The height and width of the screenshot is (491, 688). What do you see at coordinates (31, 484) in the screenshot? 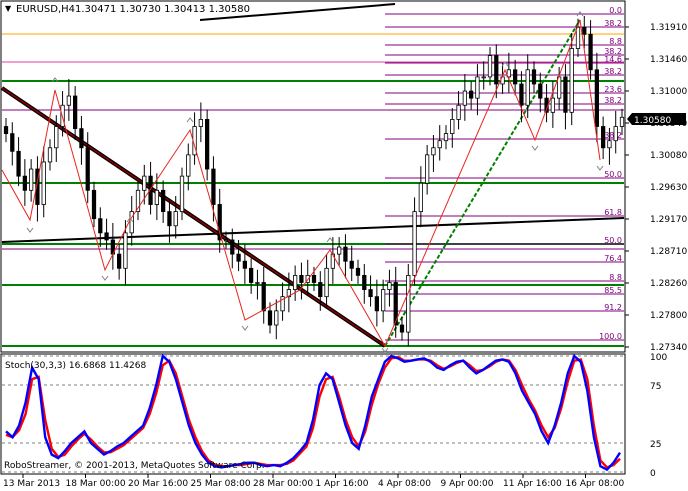
I see `time-tick-label: 13 Mar 2013` at bounding box center [31, 484].